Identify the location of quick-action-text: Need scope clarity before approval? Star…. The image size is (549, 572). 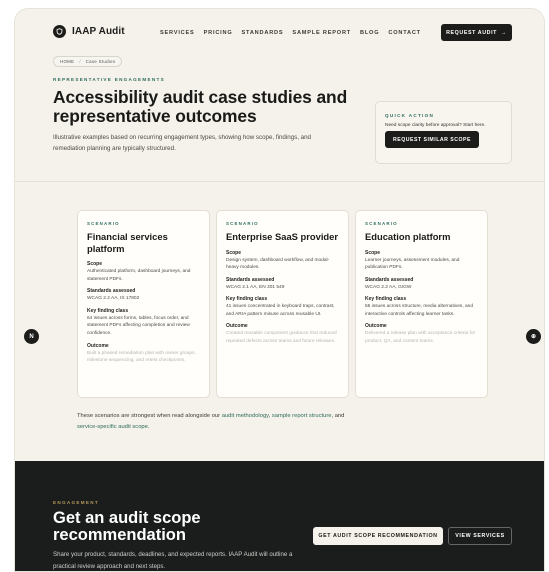
(435, 125).